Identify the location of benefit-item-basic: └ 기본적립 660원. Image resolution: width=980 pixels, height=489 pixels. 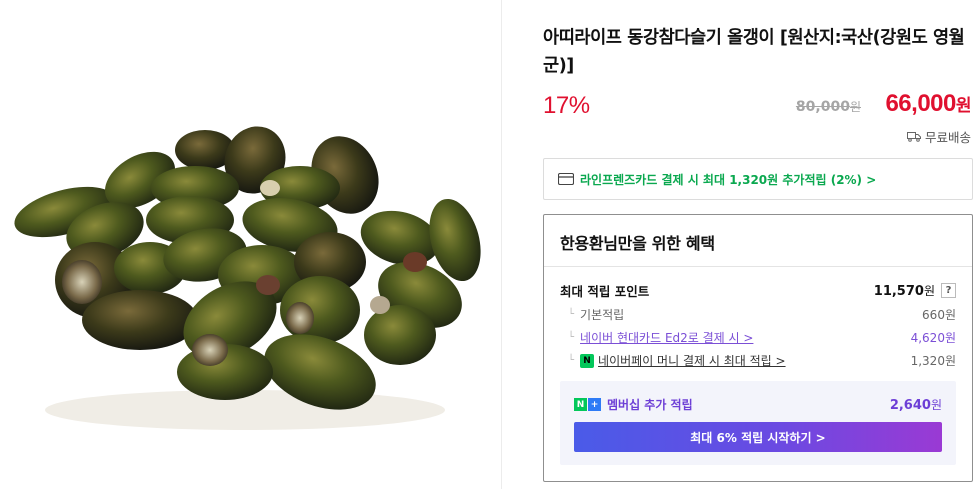
(758, 314).